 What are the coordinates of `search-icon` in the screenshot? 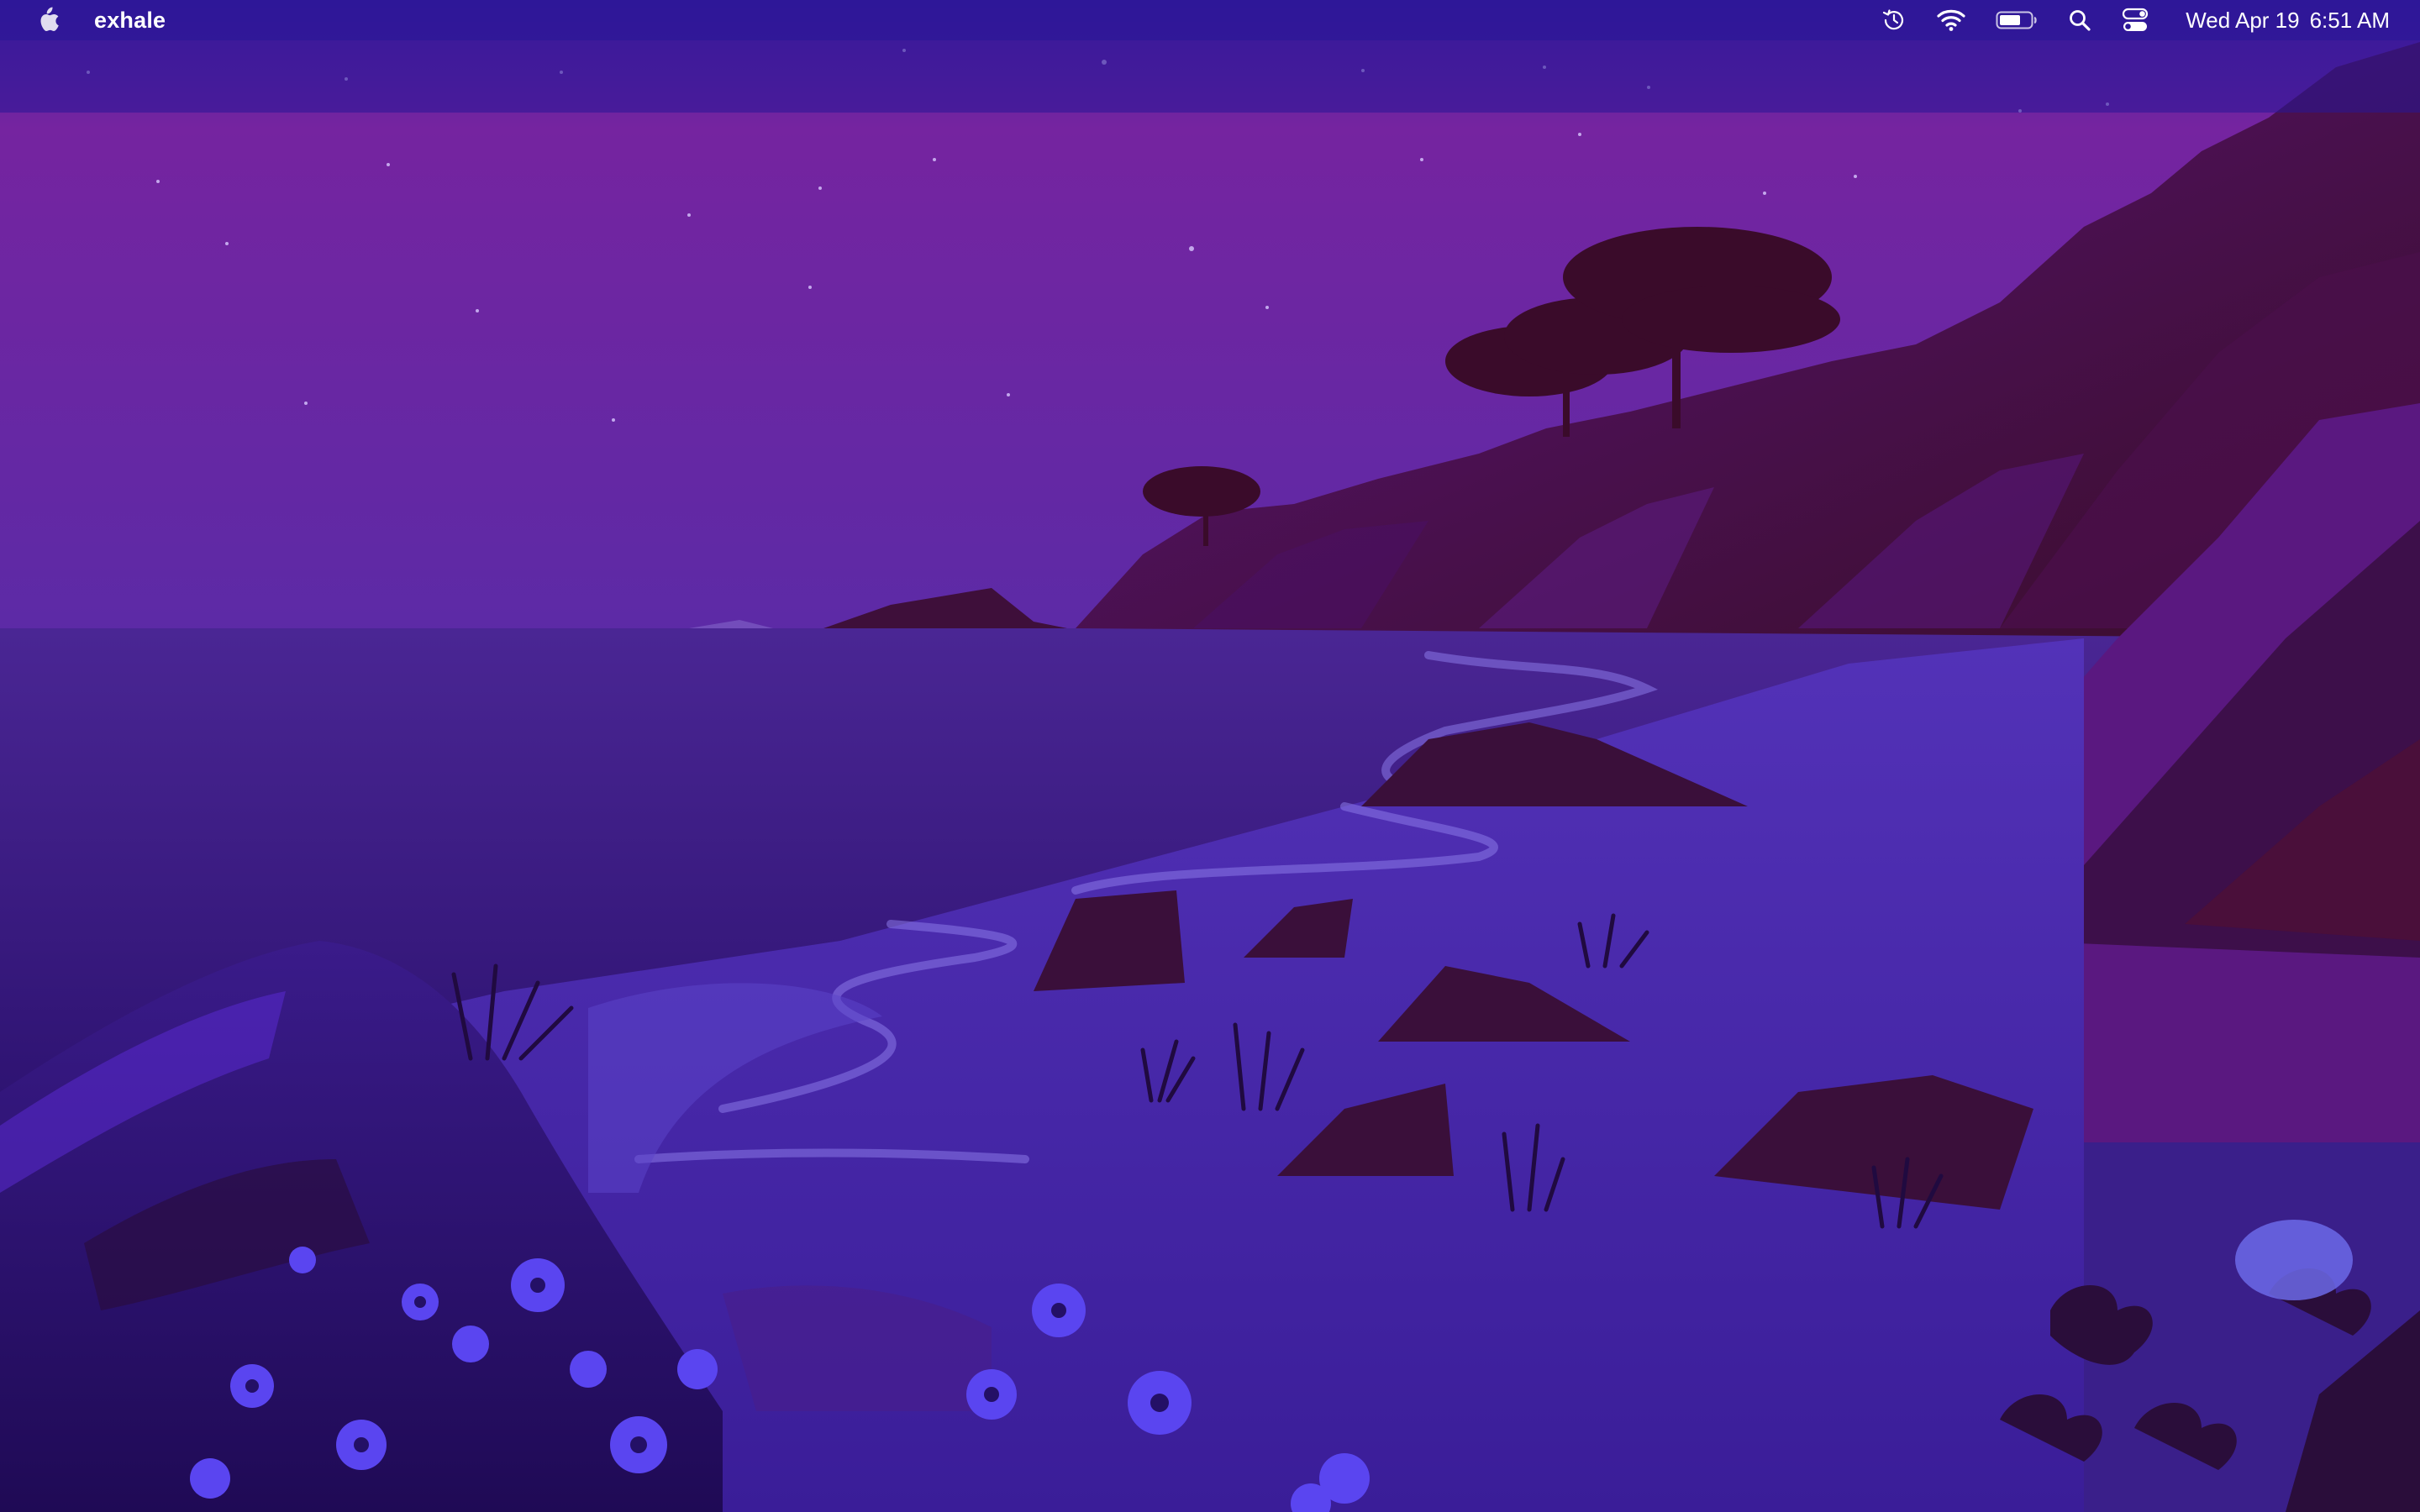 It's located at (2081, 20).